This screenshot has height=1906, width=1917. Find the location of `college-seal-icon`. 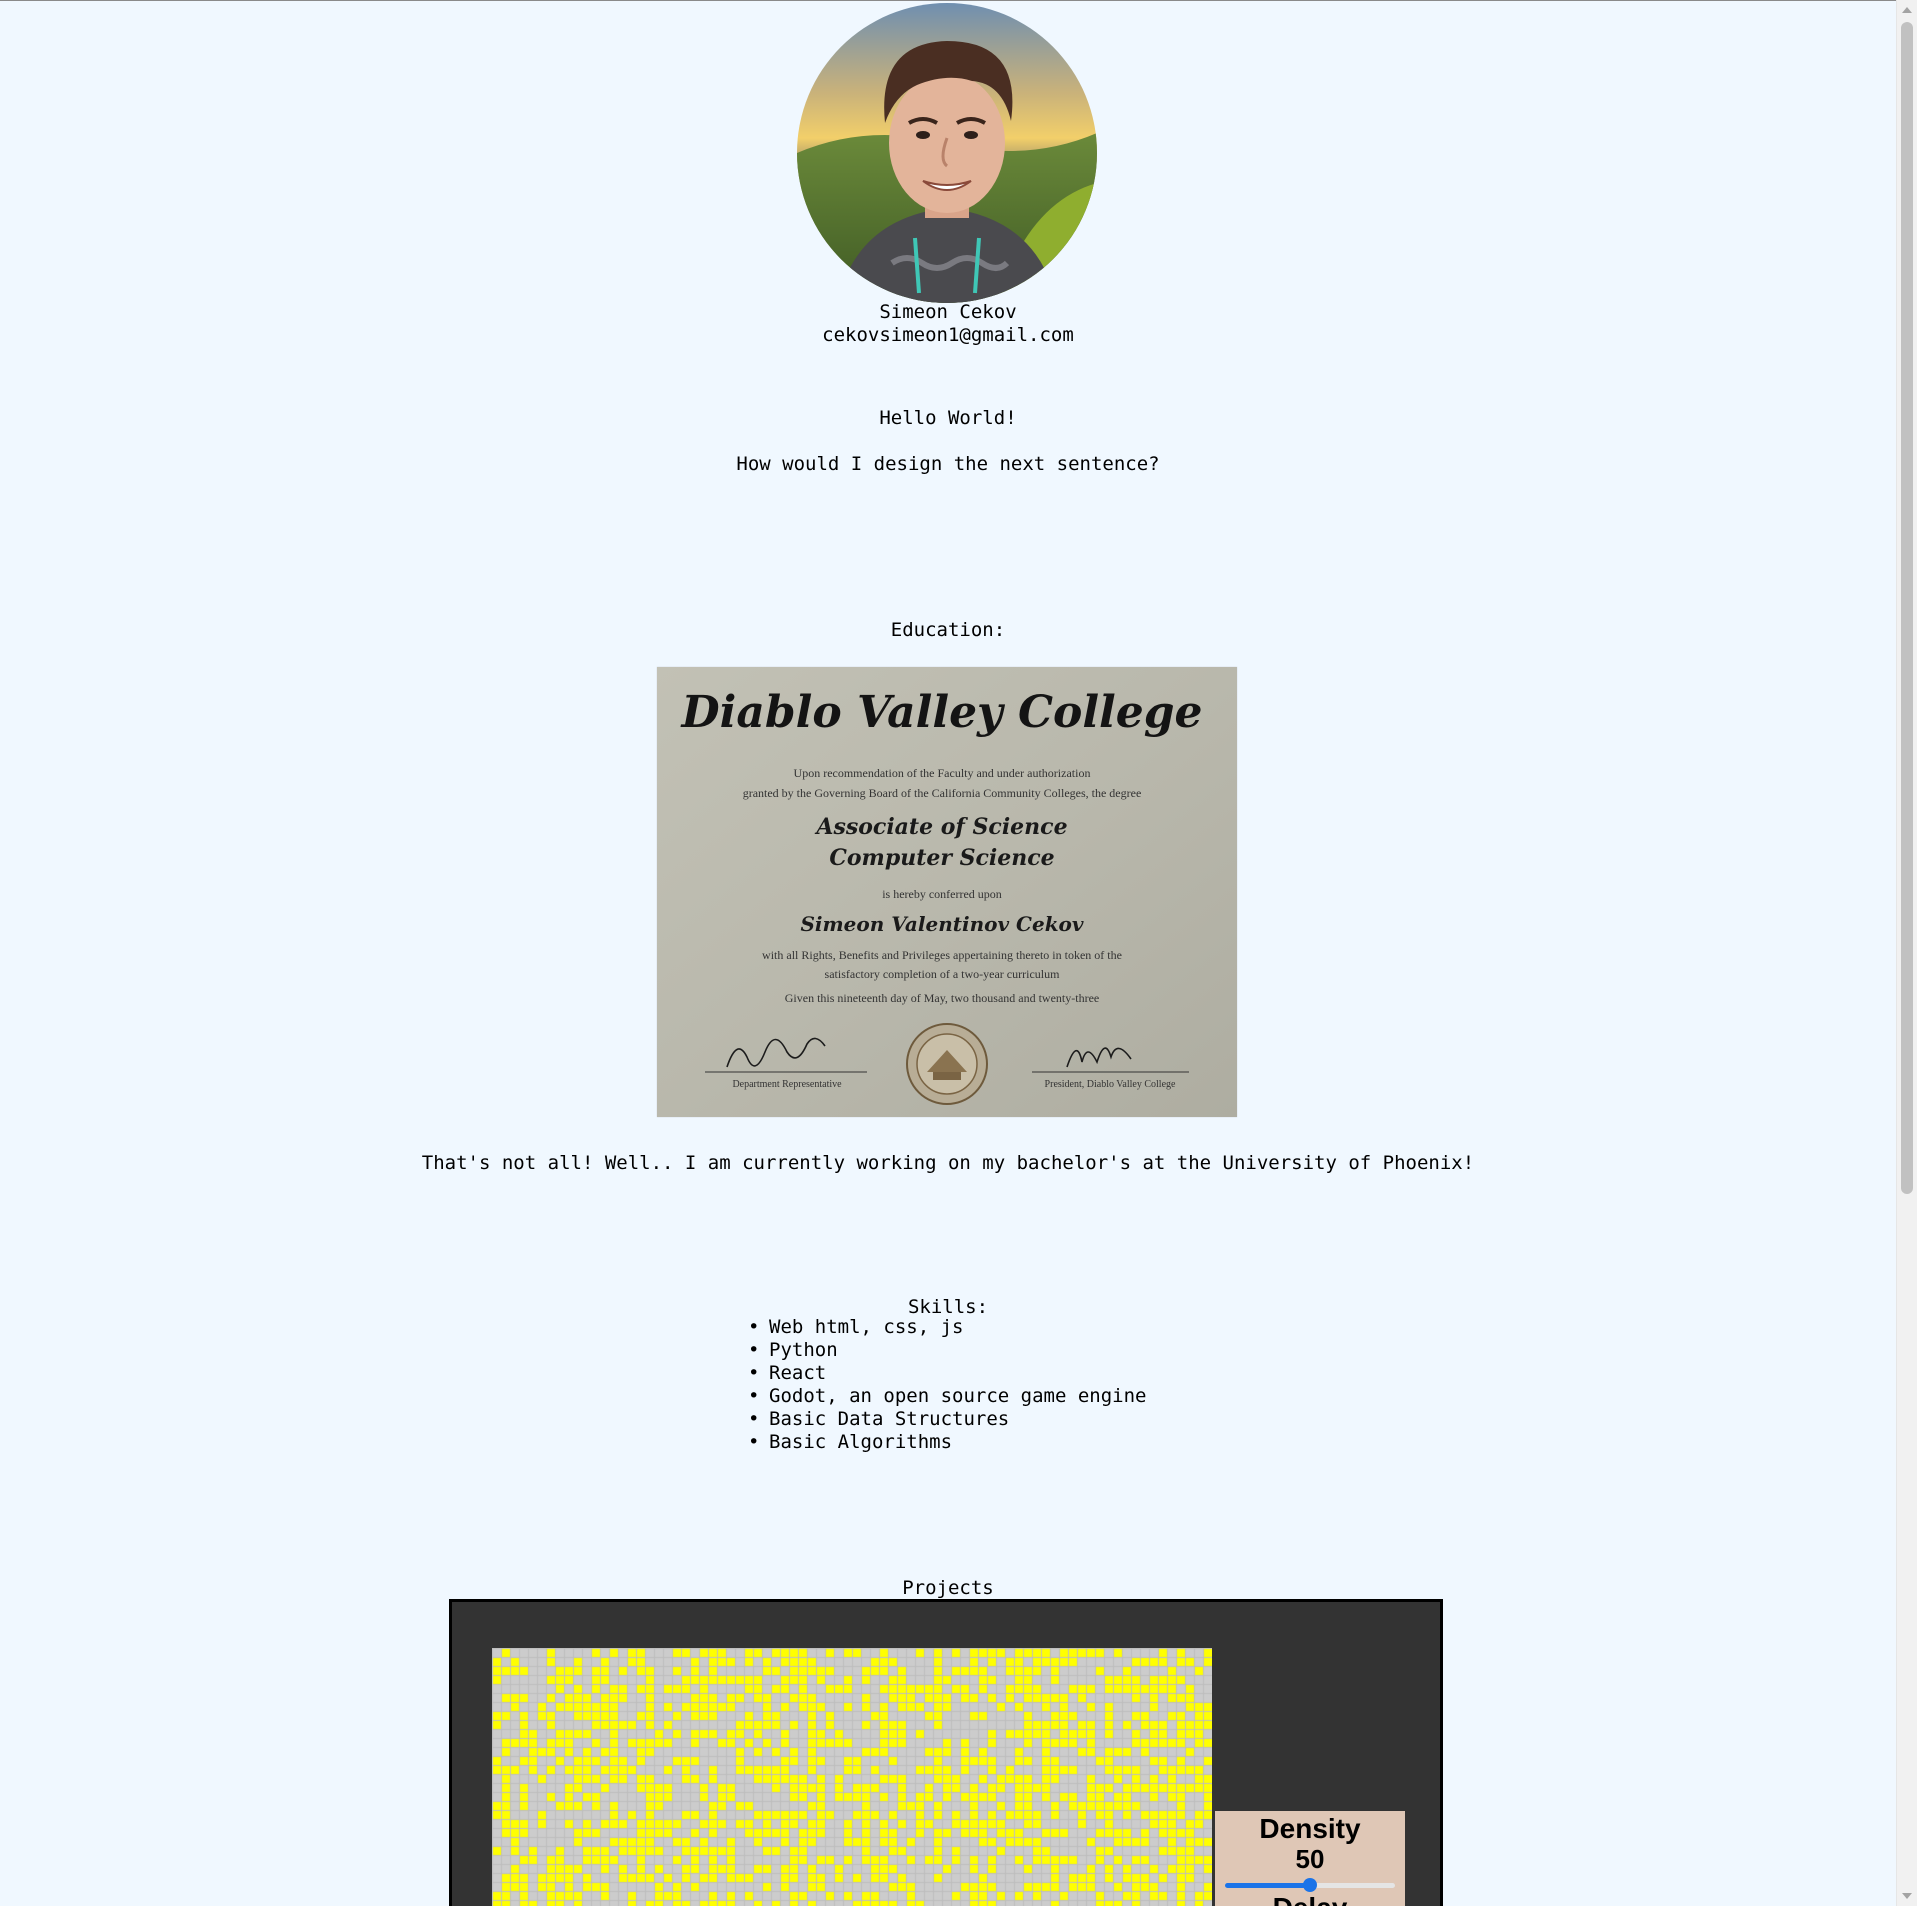

college-seal-icon is located at coordinates (947, 1064).